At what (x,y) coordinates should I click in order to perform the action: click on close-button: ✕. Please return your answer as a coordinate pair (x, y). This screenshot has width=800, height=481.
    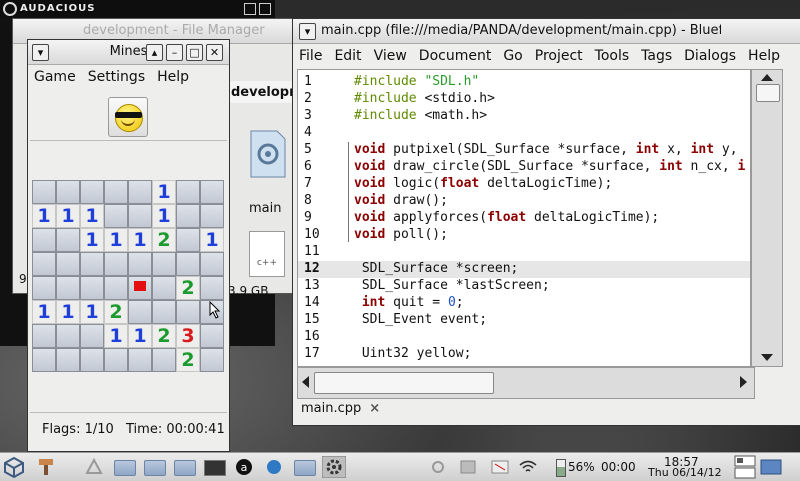
    Looking at the image, I should click on (214, 52).